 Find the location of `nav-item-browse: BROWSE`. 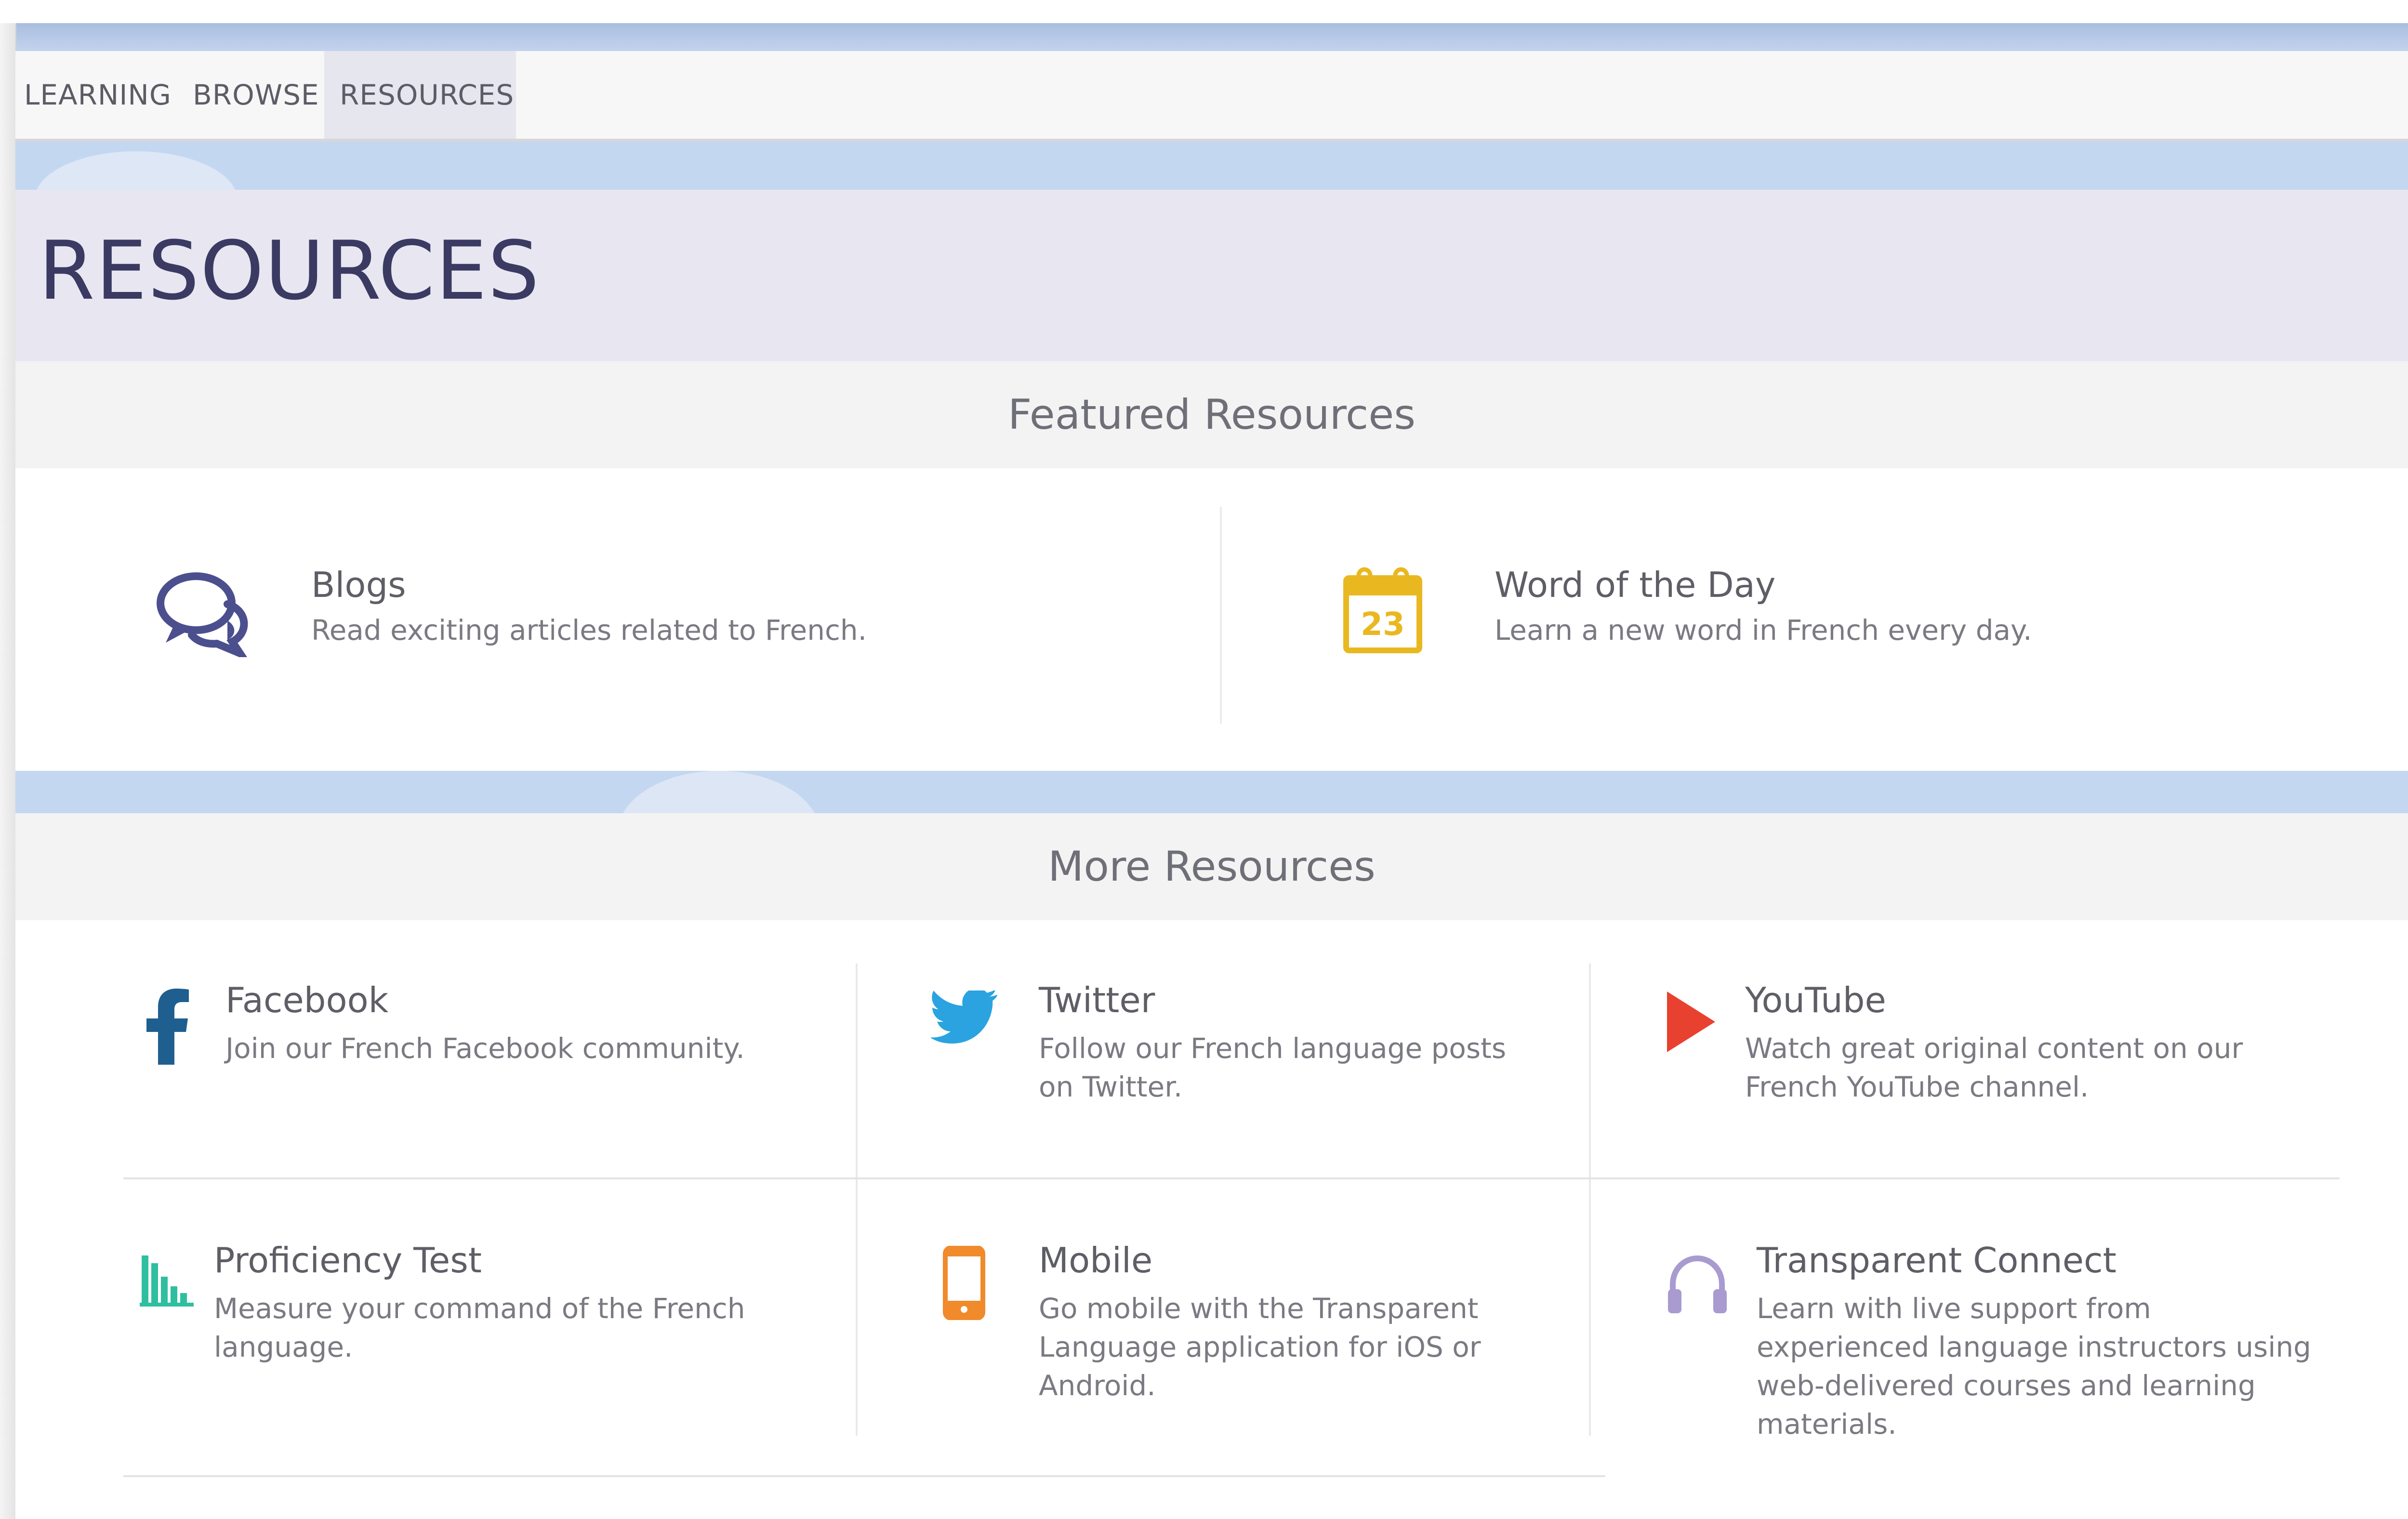

nav-item-browse: BROWSE is located at coordinates (262, 95).